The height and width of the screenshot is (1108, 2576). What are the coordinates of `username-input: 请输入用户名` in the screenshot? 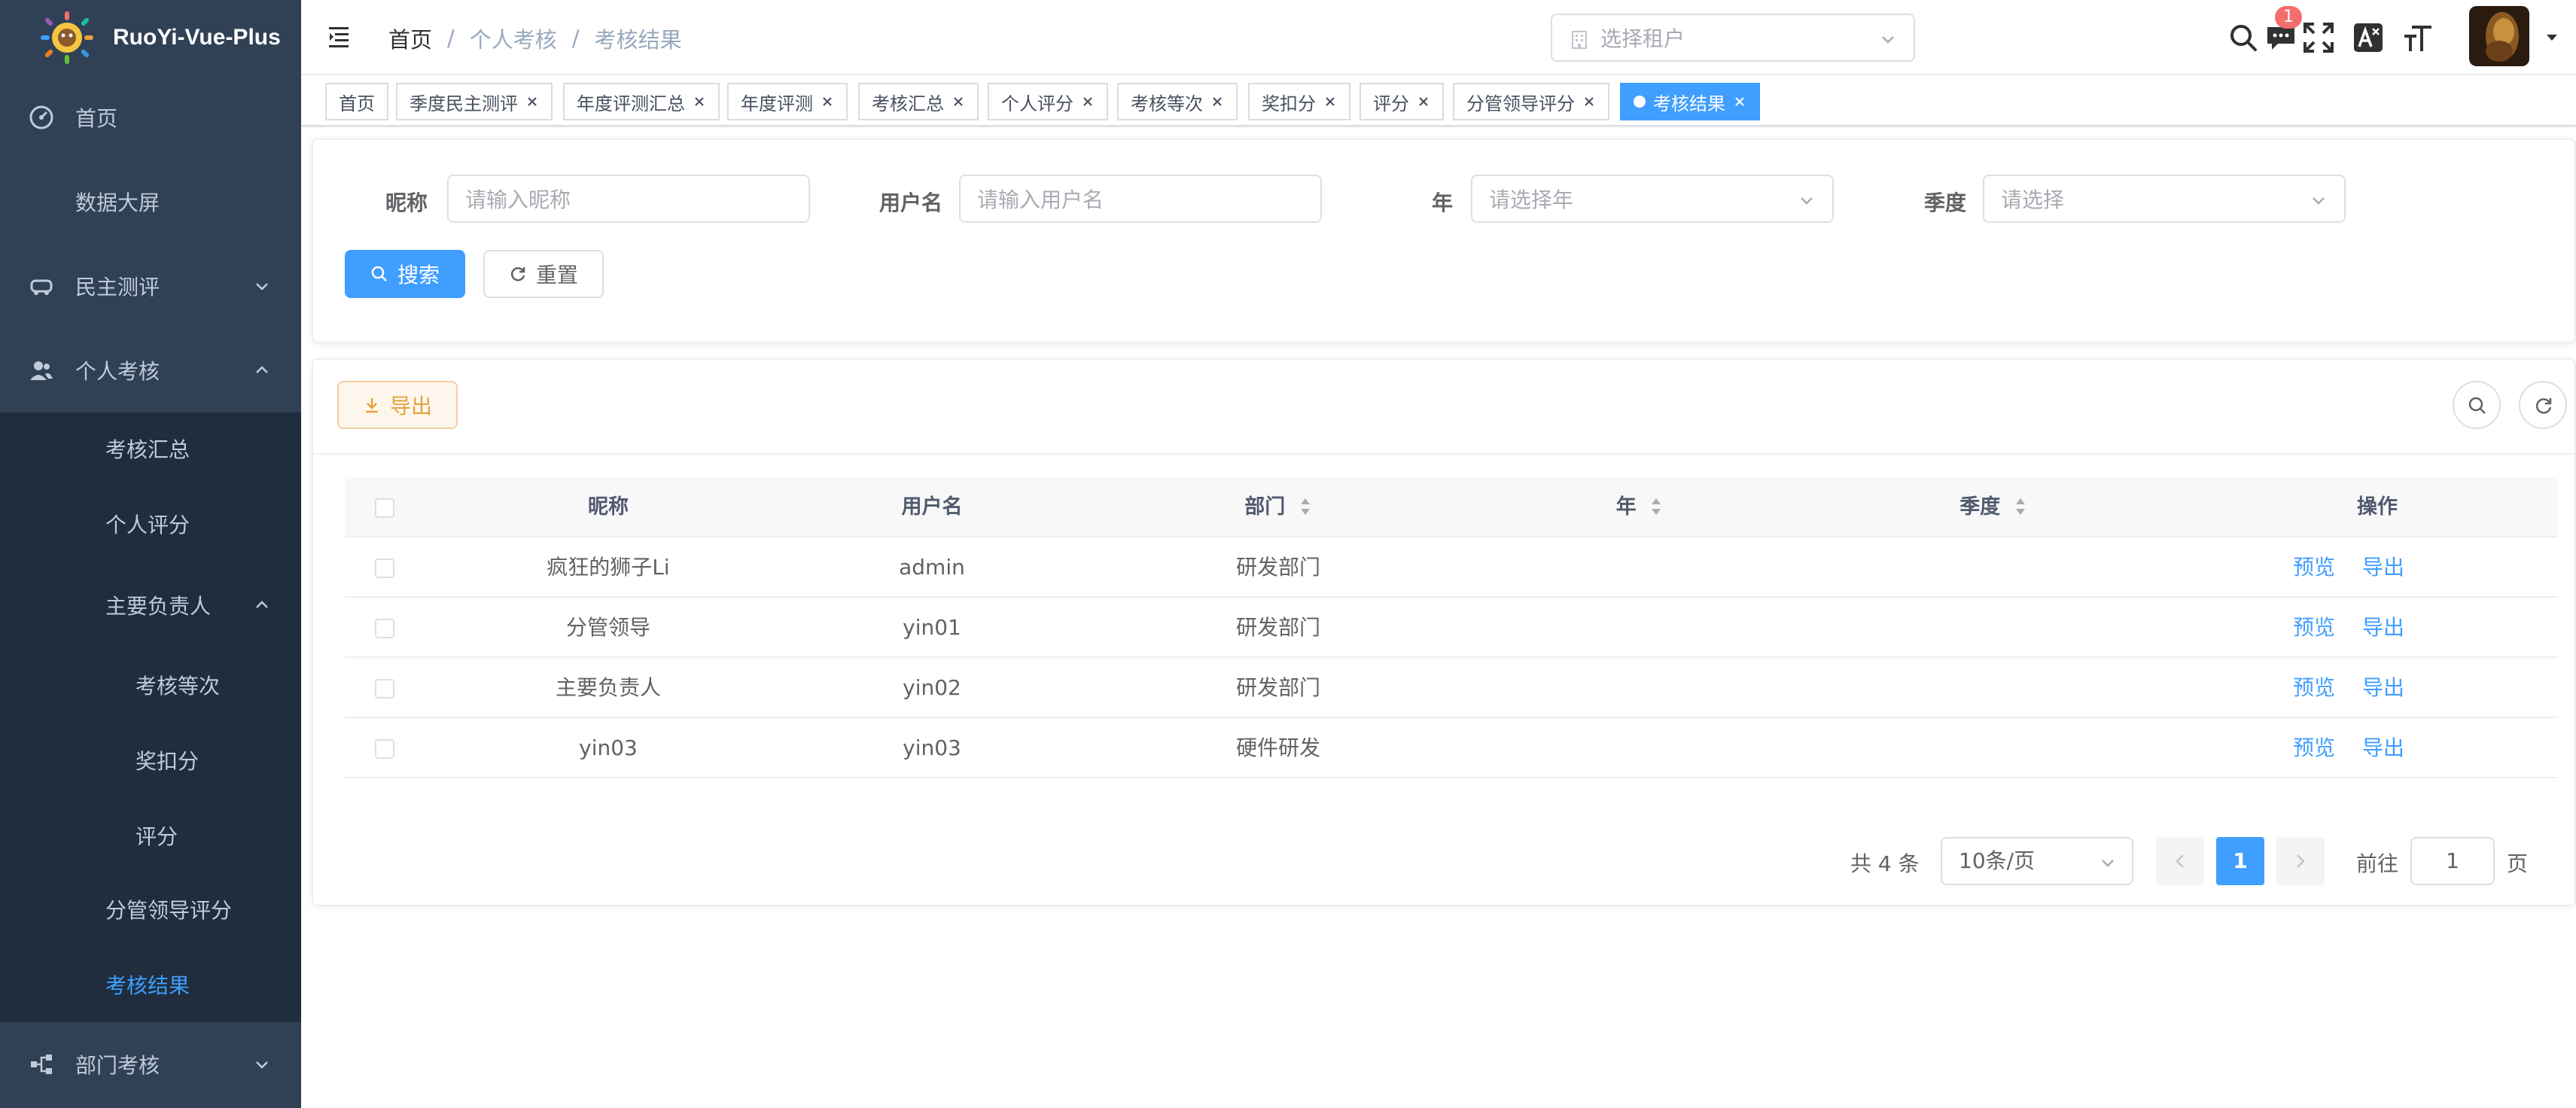 It's located at (1140, 199).